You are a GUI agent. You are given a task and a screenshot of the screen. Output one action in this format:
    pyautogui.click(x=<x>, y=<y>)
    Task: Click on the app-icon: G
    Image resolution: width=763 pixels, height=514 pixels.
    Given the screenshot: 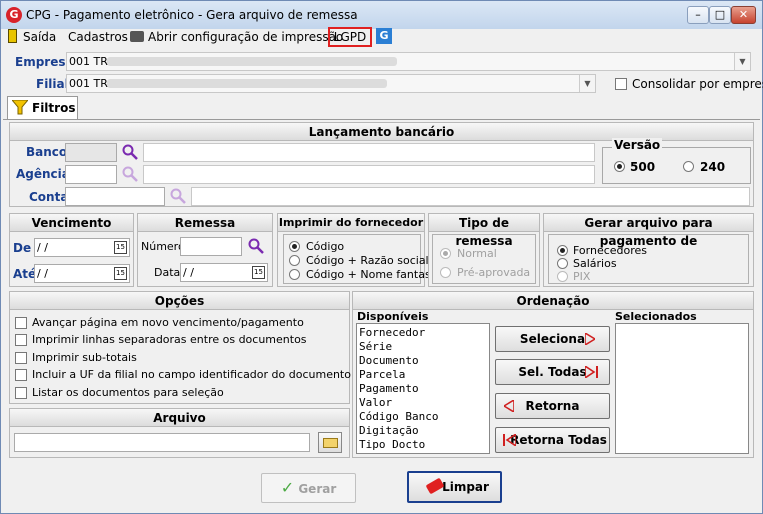 What is the action you would take?
    pyautogui.click(x=14, y=15)
    